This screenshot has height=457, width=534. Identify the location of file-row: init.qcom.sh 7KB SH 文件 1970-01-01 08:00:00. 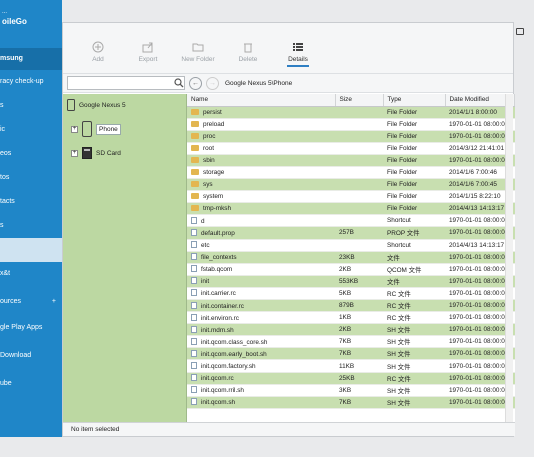
(351, 402).